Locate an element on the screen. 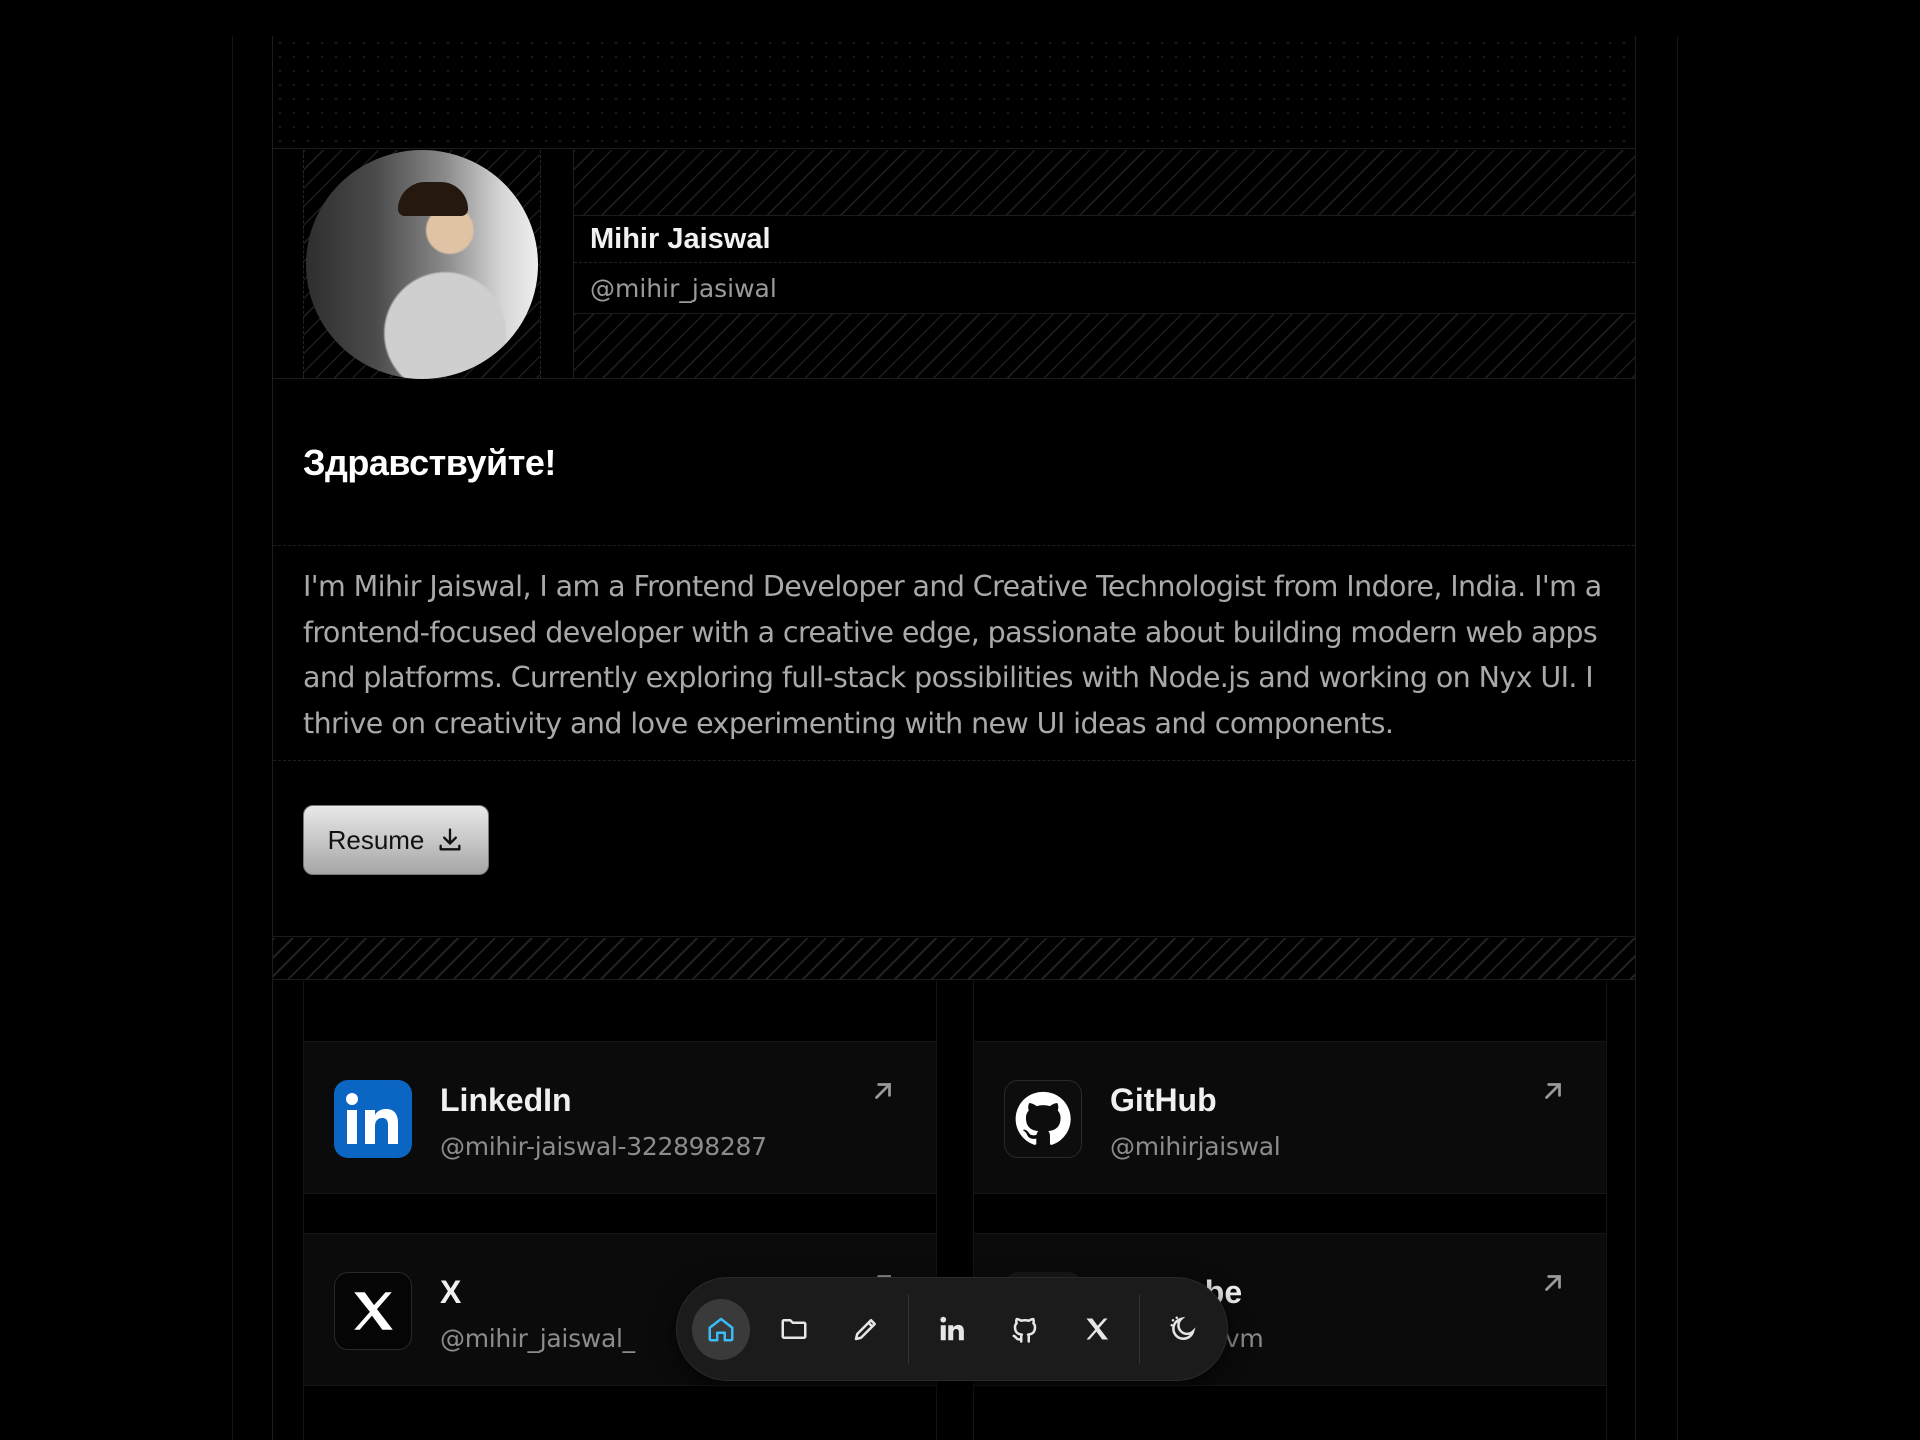  folder-icon is located at coordinates (794, 1329).